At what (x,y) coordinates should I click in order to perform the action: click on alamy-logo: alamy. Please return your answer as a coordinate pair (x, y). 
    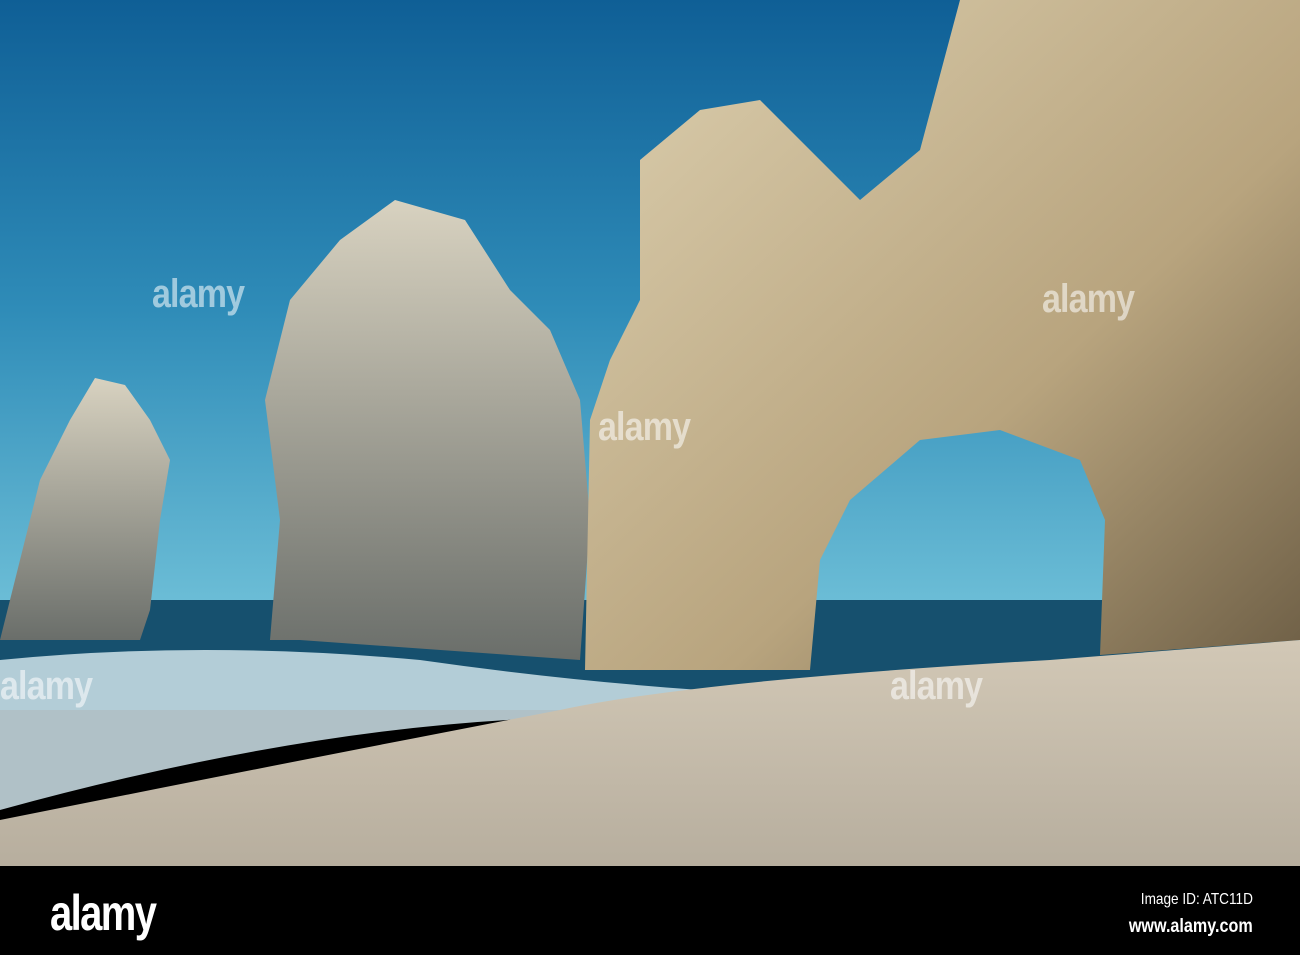
    Looking at the image, I should click on (103, 913).